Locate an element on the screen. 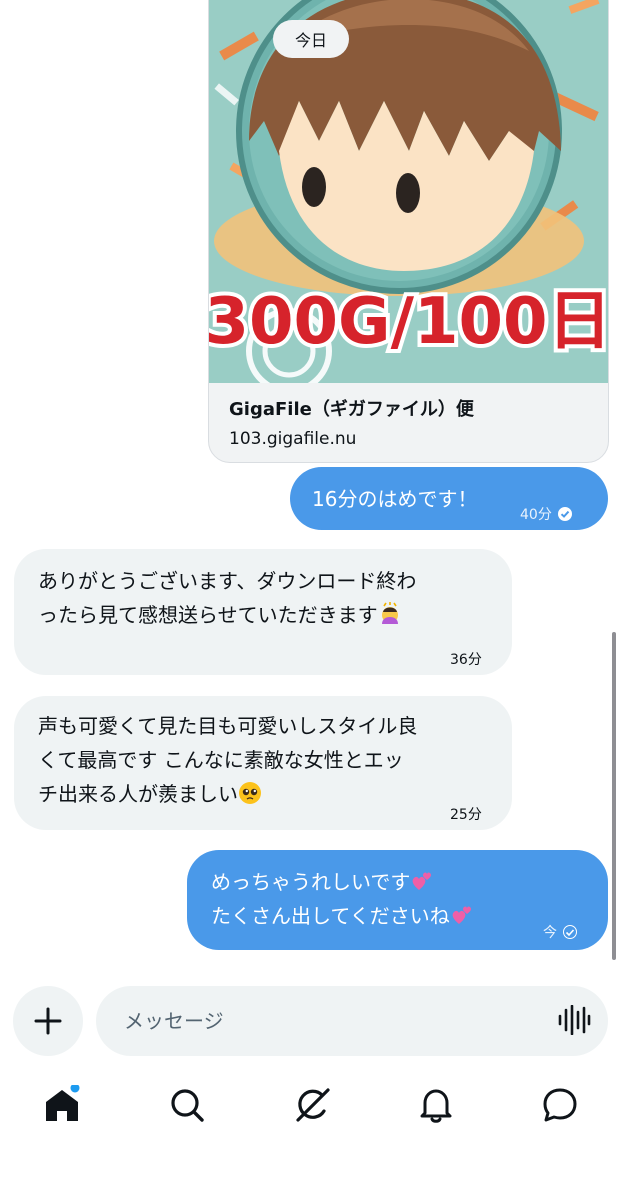 The image size is (622, 1200). pleading-face-emoji is located at coordinates (250, 793).